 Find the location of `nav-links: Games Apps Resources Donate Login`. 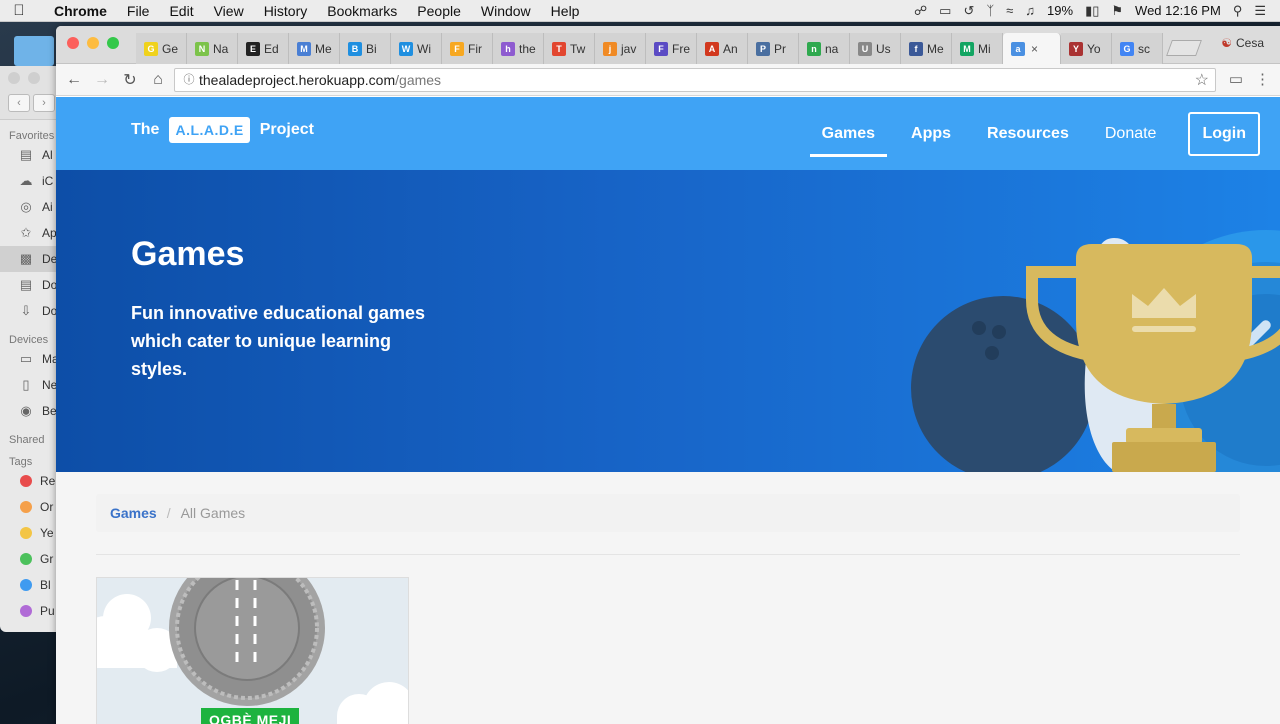

nav-links: Games Apps Resources Donate Login is located at coordinates (1032, 133).